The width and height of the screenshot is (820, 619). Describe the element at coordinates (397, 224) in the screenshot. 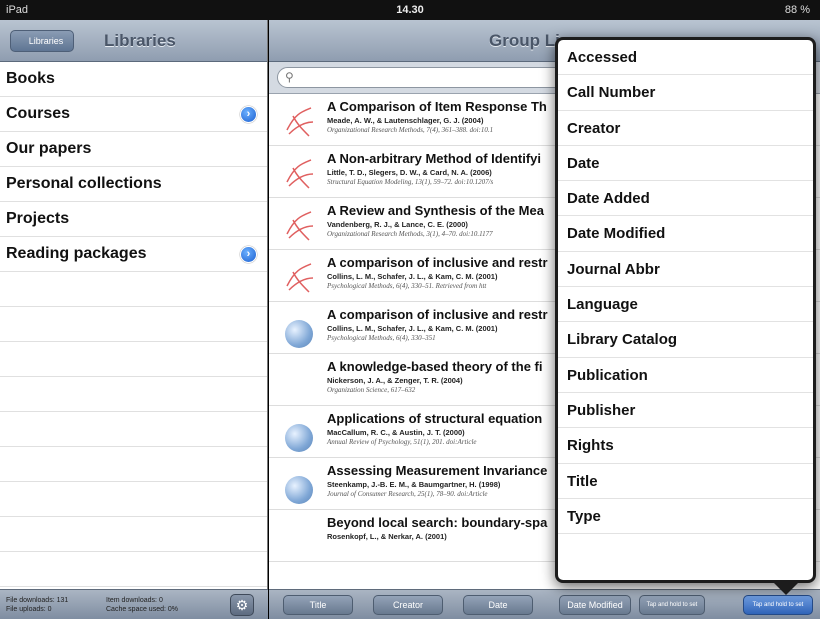

I see `item-authors: Vandenberg, R. J., & Lance, C. E. (2000)` at that location.